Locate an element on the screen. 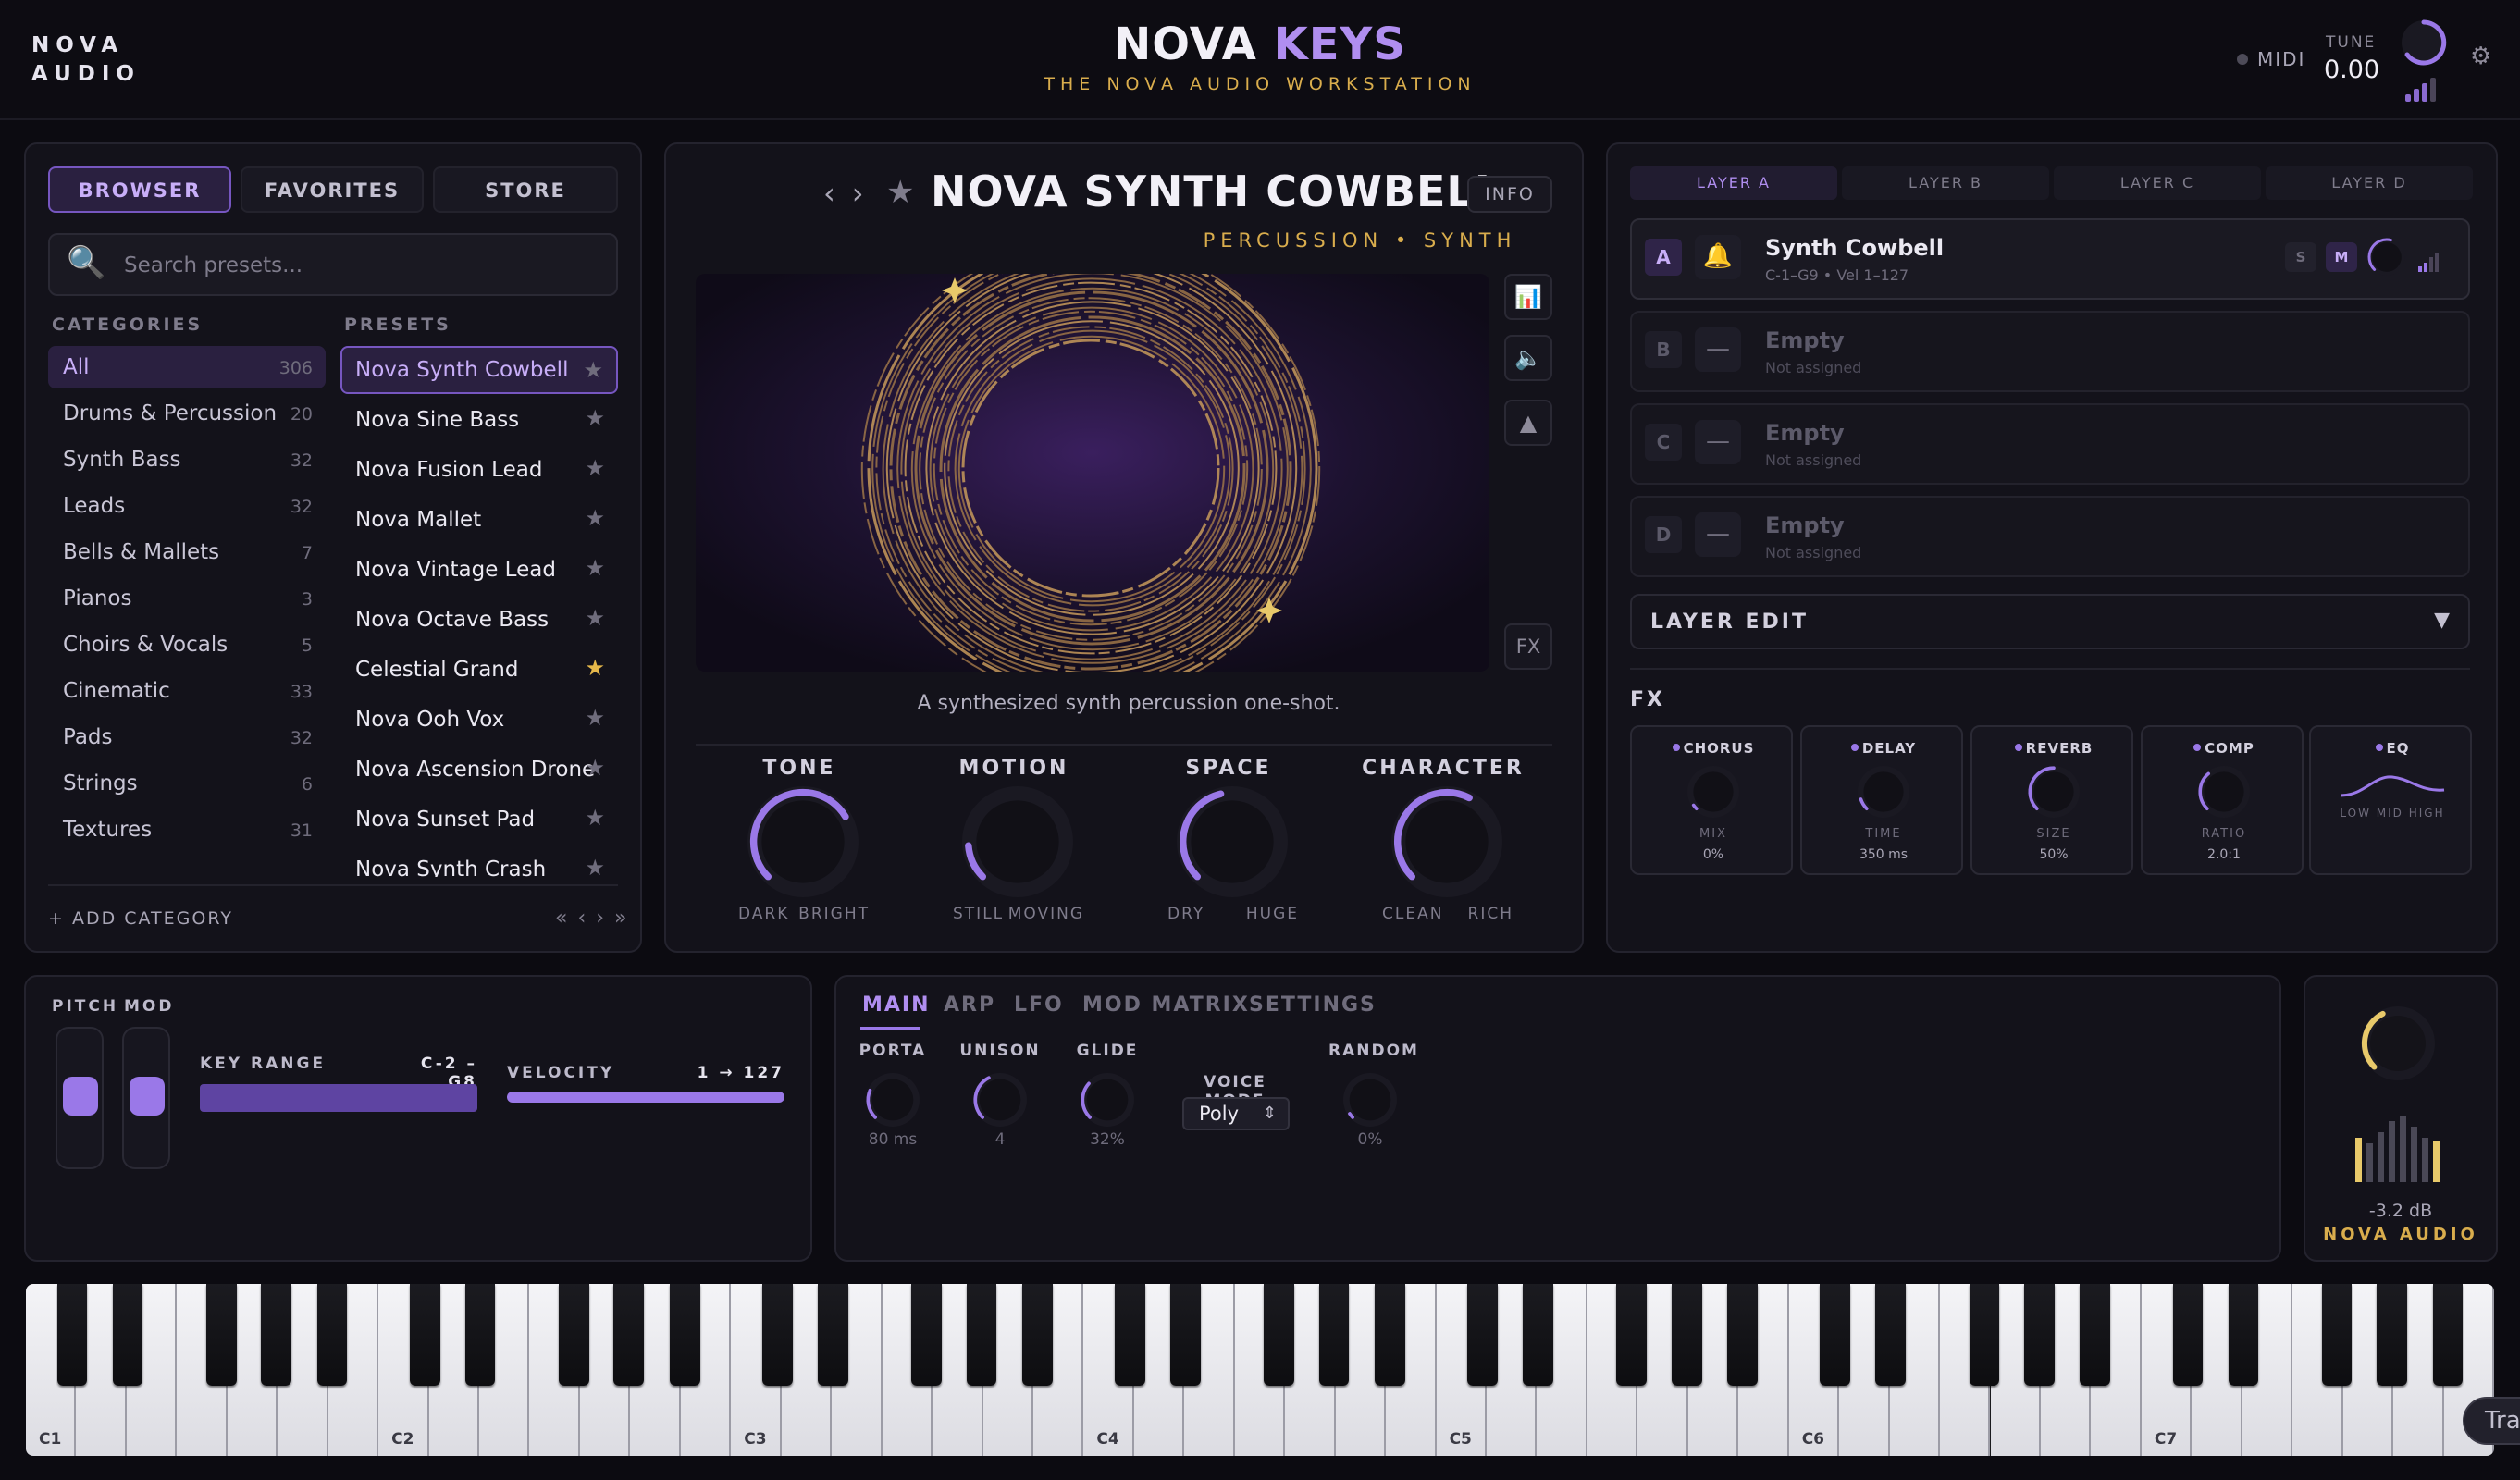 This screenshot has height=1480, width=2520. chevron-right-icon: › is located at coordinates (866, 193).